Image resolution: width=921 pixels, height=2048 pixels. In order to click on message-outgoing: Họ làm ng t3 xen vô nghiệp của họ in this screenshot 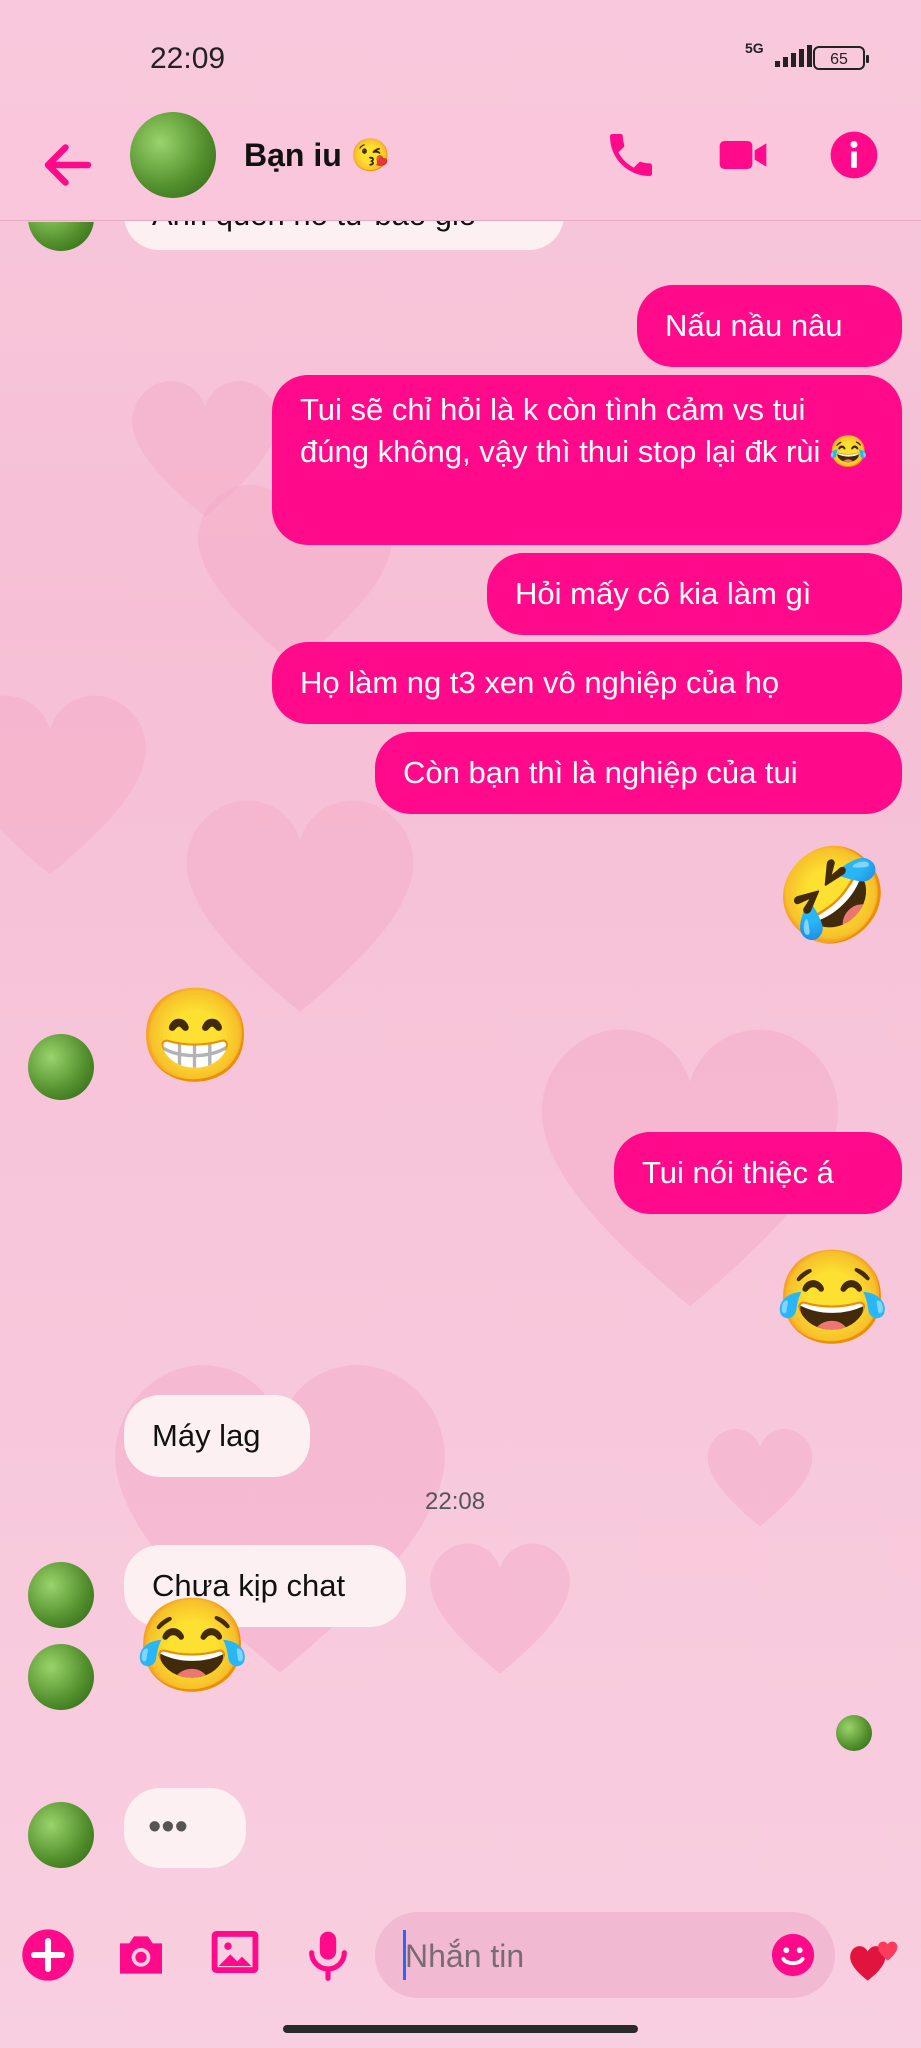, I will do `click(587, 683)`.